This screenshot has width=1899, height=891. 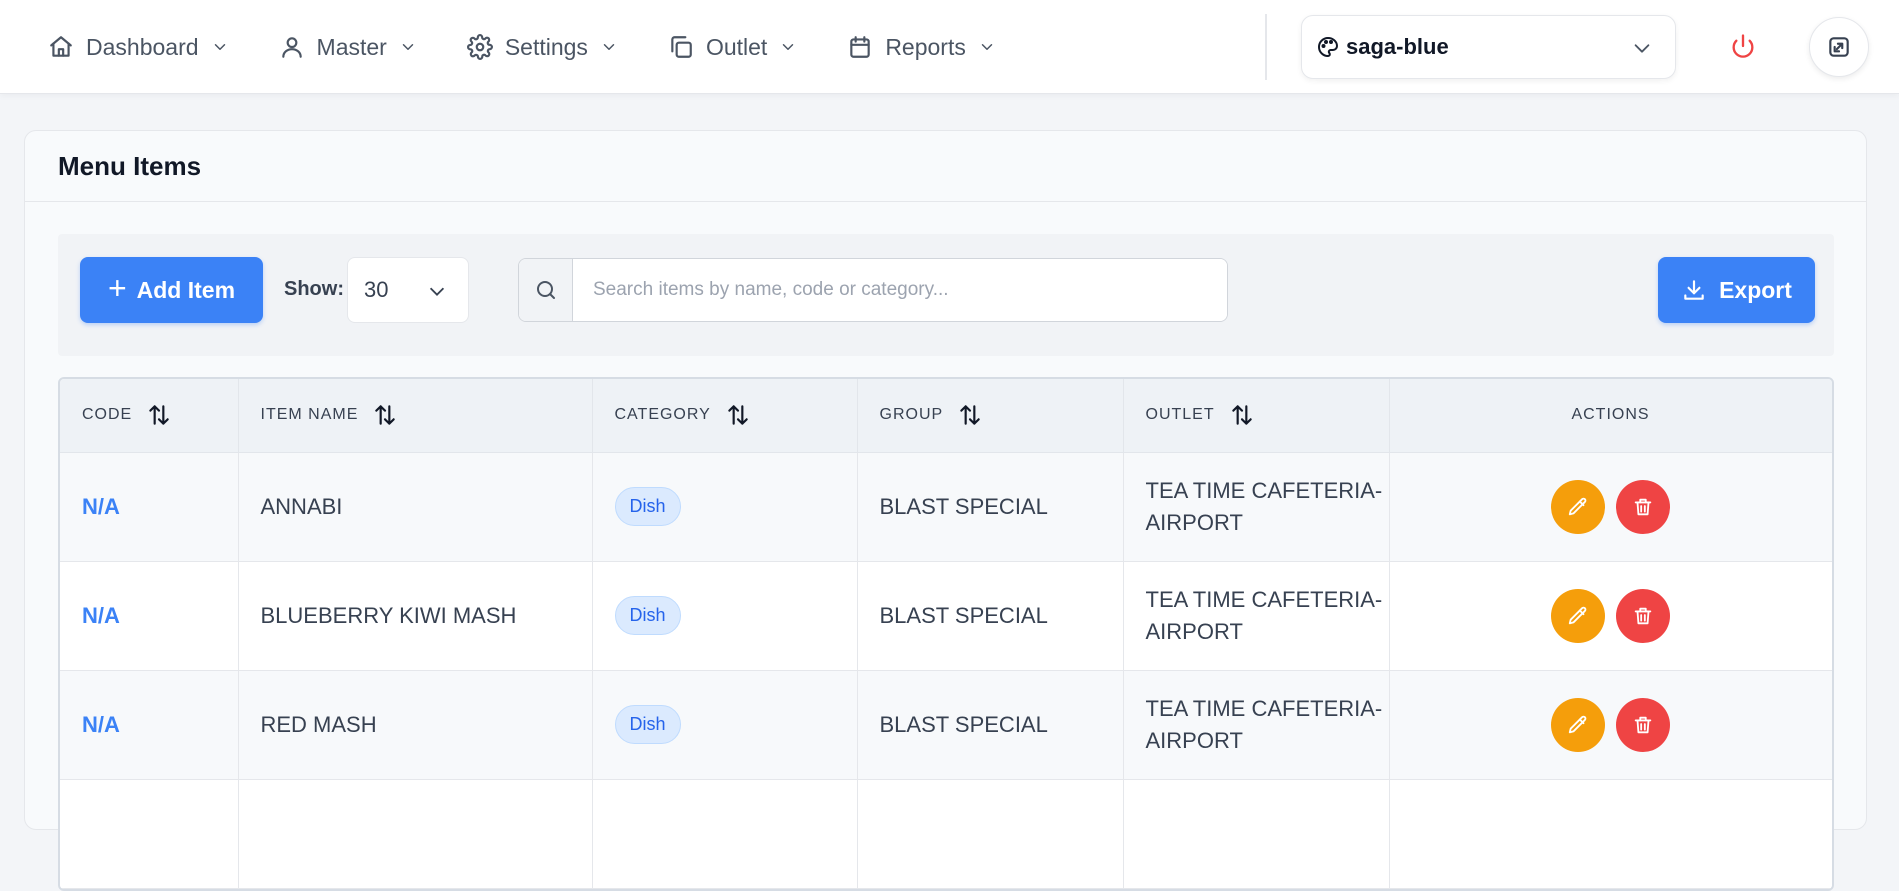 What do you see at coordinates (1328, 47) in the screenshot?
I see `palette-icon` at bounding box center [1328, 47].